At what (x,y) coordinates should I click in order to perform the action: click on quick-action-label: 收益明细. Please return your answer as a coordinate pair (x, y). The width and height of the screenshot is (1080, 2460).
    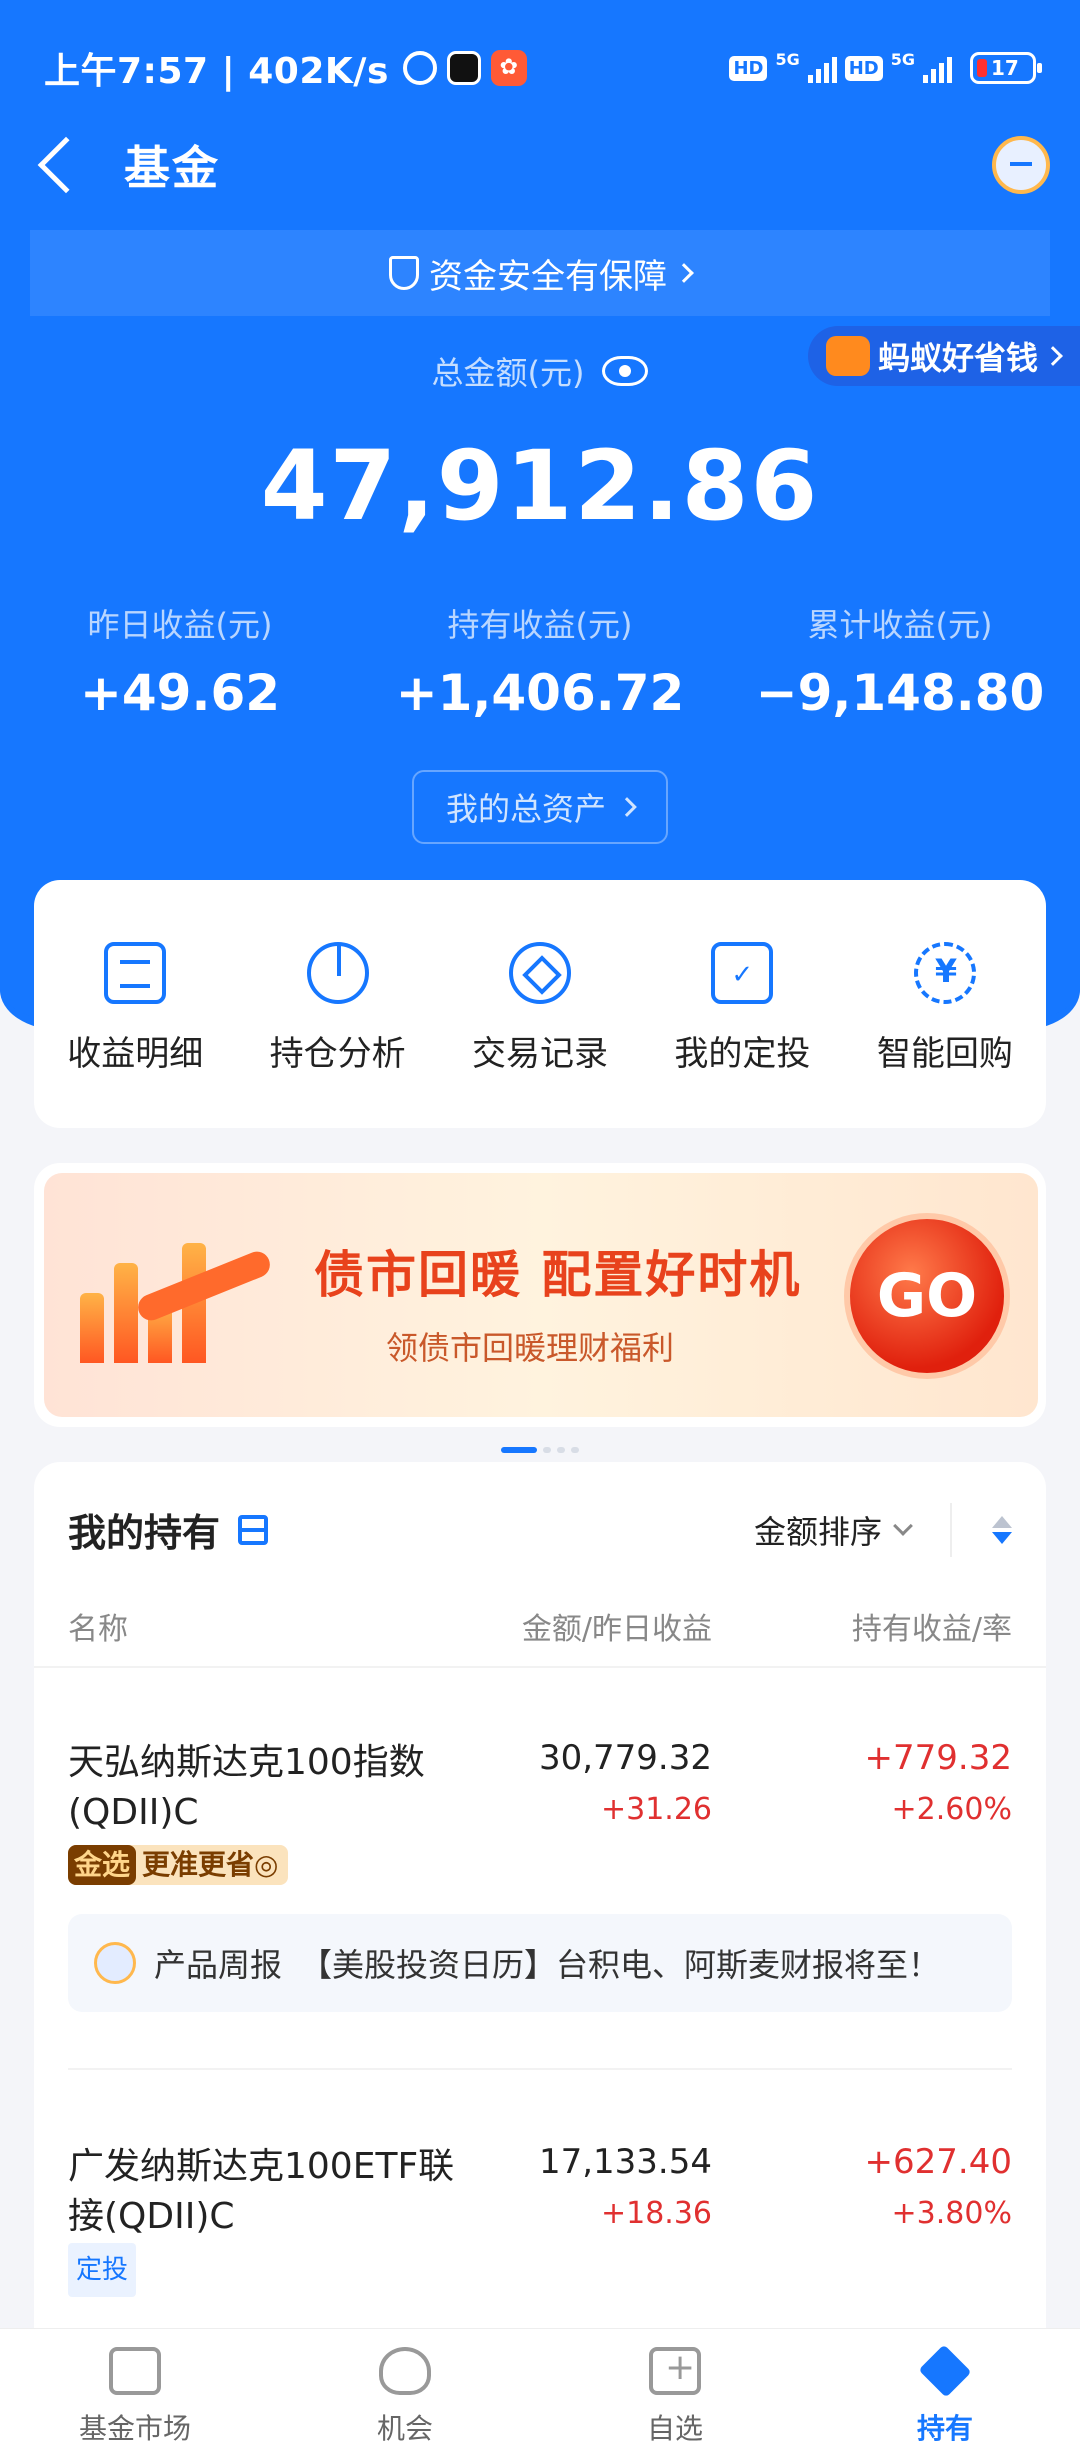
    Looking at the image, I should click on (135, 1054).